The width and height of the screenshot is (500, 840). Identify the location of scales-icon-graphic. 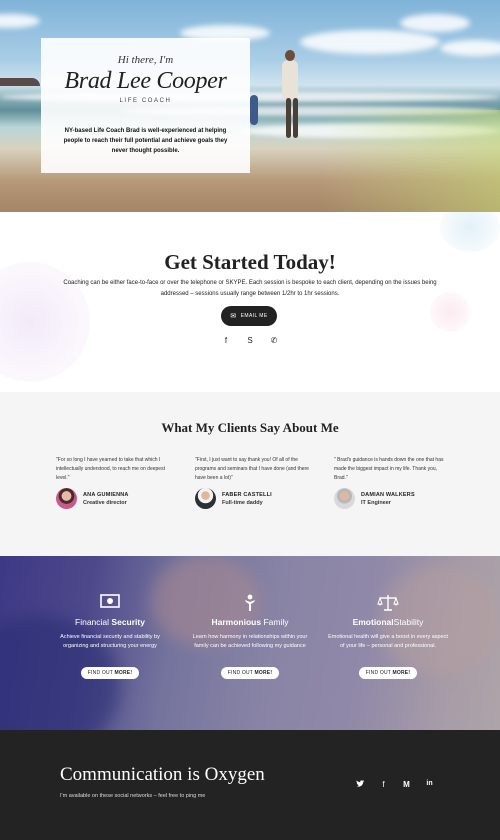
(388, 603).